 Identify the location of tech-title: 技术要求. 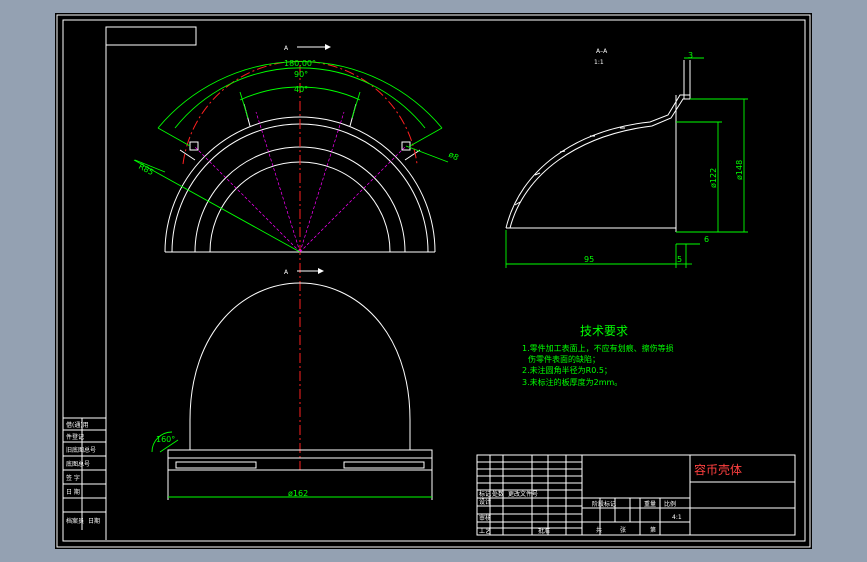
(604, 331).